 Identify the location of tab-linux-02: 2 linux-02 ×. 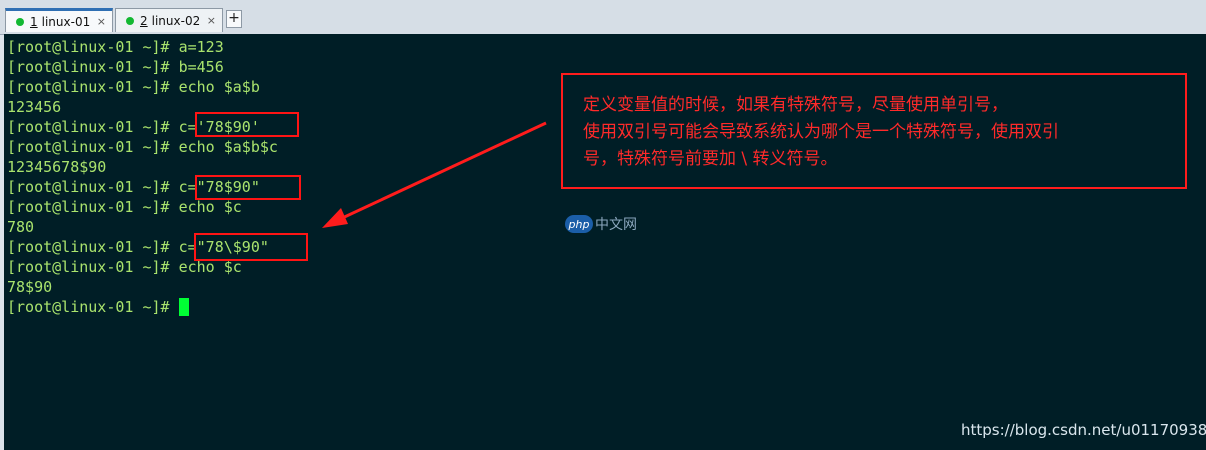
(169, 20).